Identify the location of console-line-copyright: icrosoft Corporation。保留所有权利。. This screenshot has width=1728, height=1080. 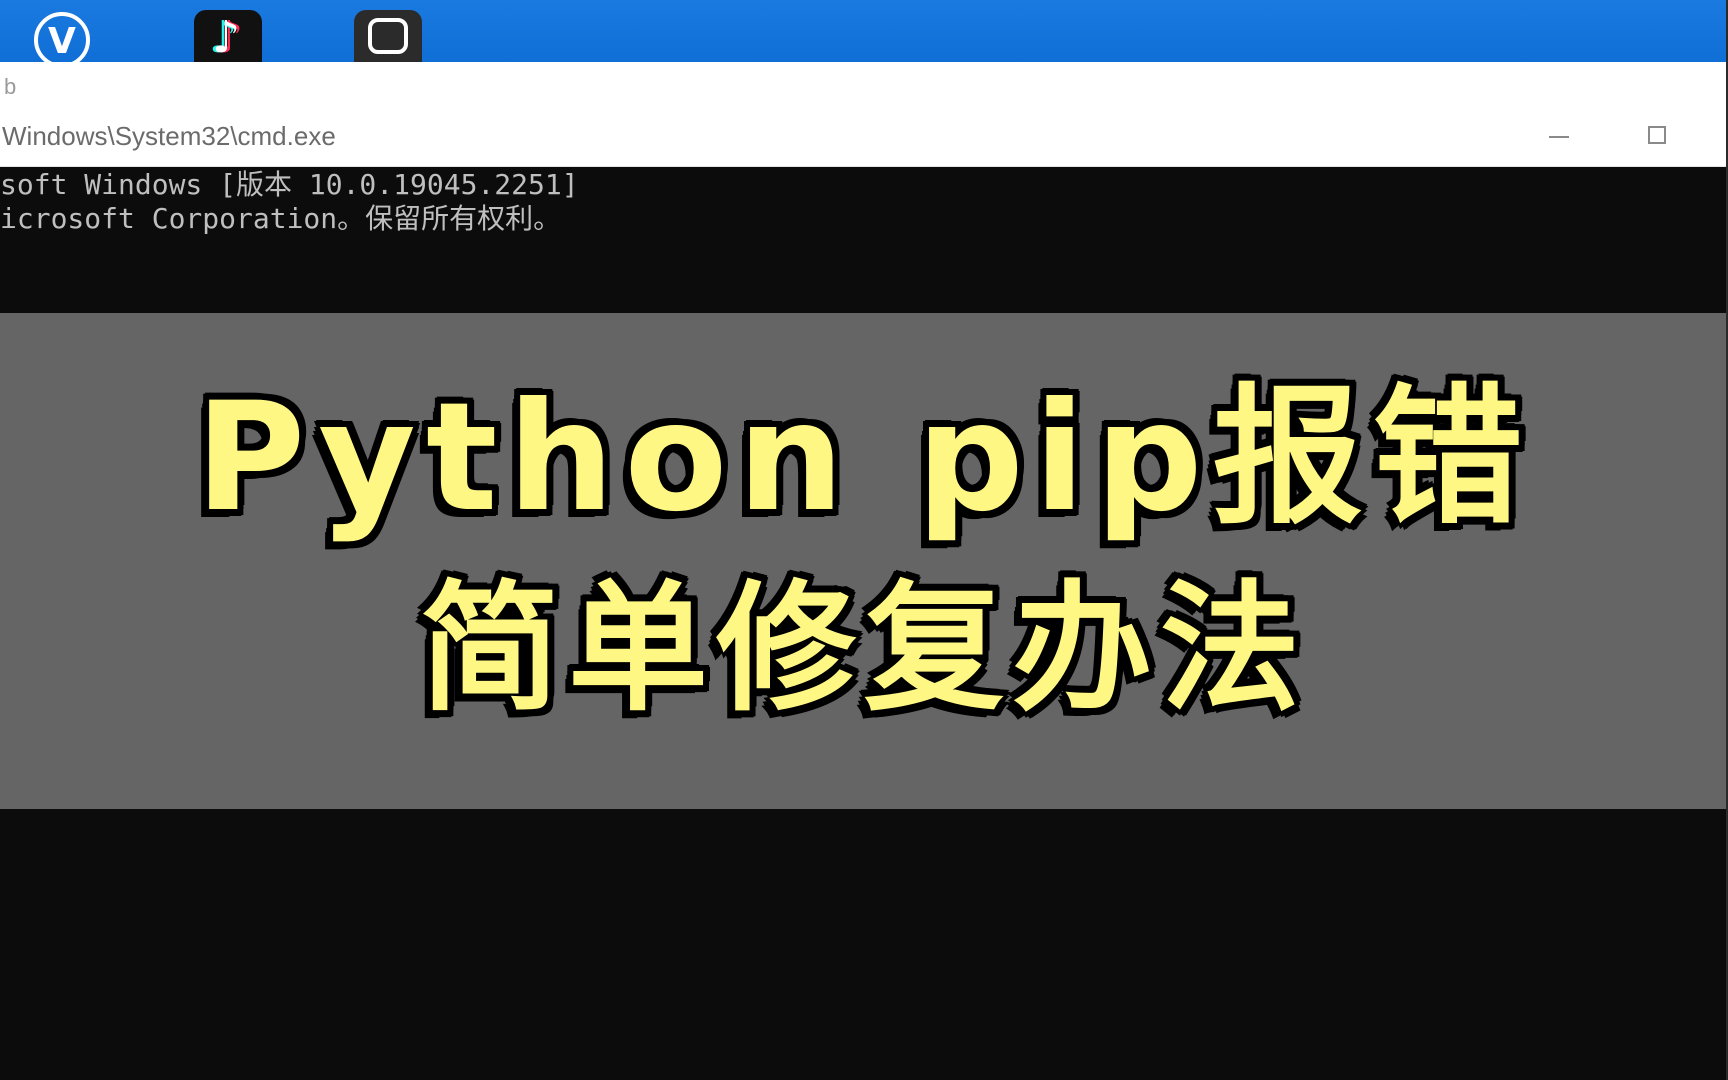
(281, 218).